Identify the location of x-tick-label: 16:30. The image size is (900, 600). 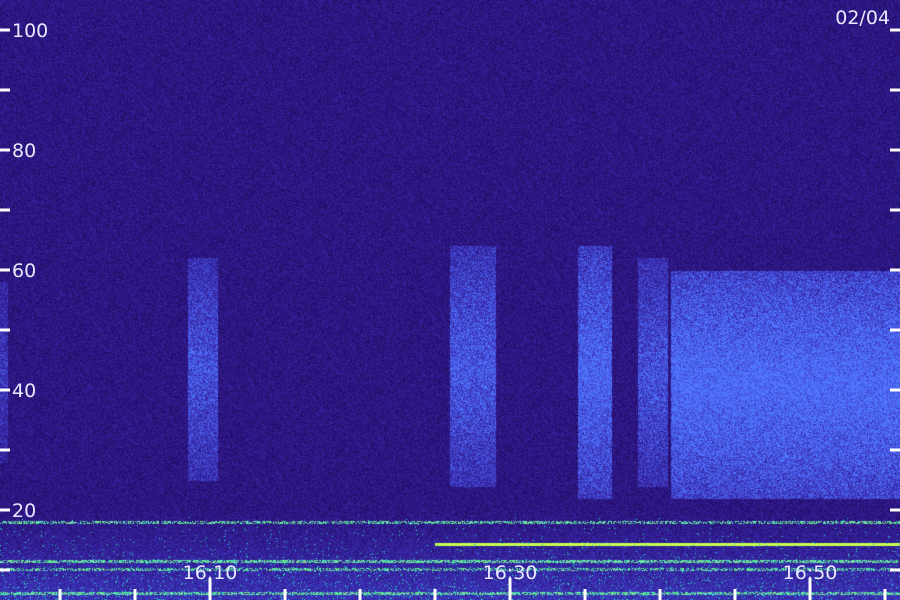
(510, 573).